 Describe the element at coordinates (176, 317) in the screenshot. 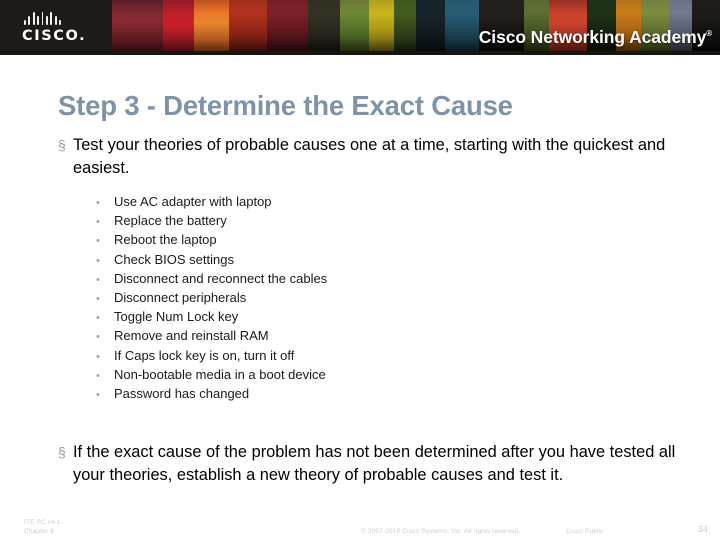

I see `sub-bullet-text: Toggle Num Lock key` at that location.